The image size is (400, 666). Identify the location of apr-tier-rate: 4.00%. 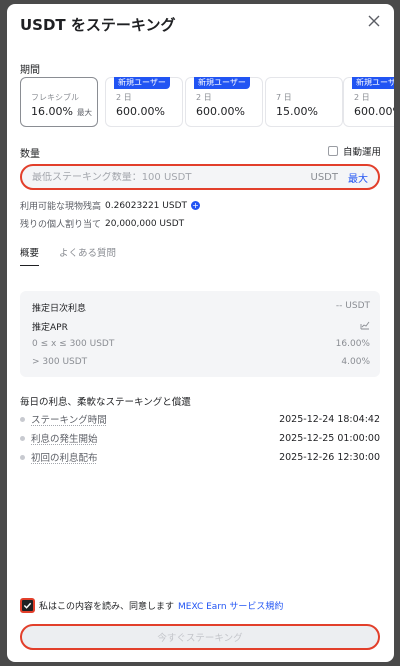
(355, 362).